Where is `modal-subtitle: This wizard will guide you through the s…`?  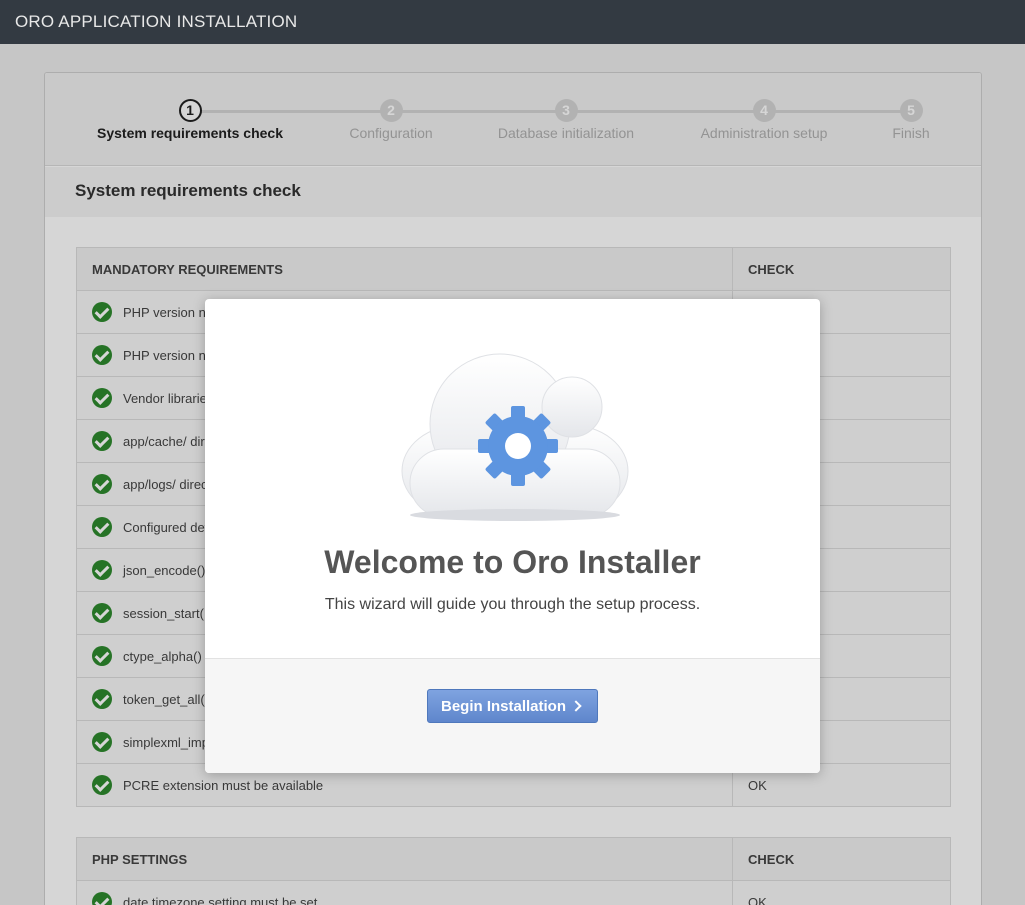 modal-subtitle: This wizard will guide you through the s… is located at coordinates (512, 604).